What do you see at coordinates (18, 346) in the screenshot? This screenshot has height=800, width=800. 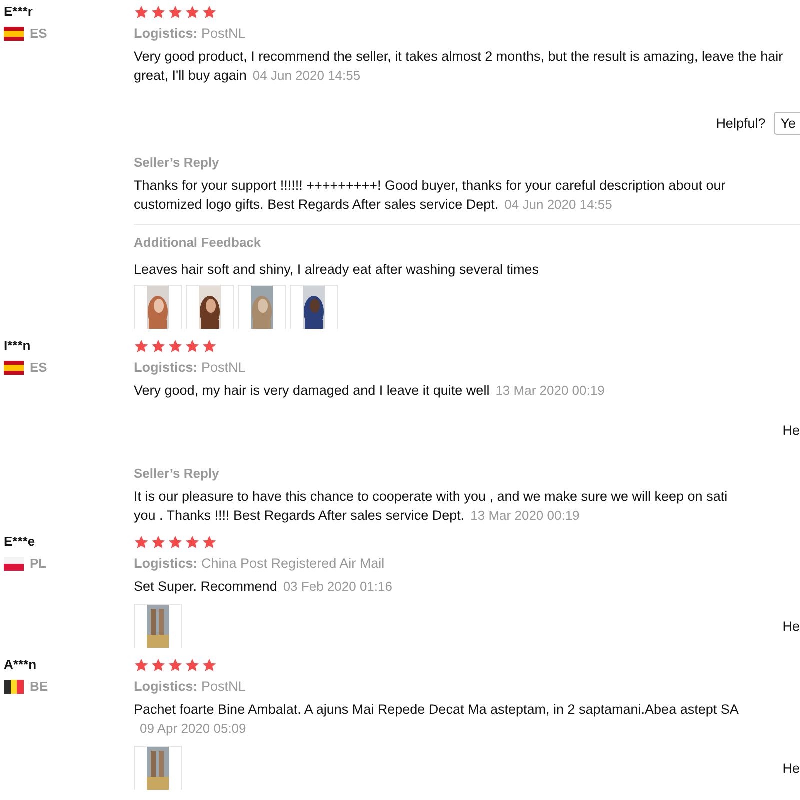 I see `reviewer-name: I***n` at bounding box center [18, 346].